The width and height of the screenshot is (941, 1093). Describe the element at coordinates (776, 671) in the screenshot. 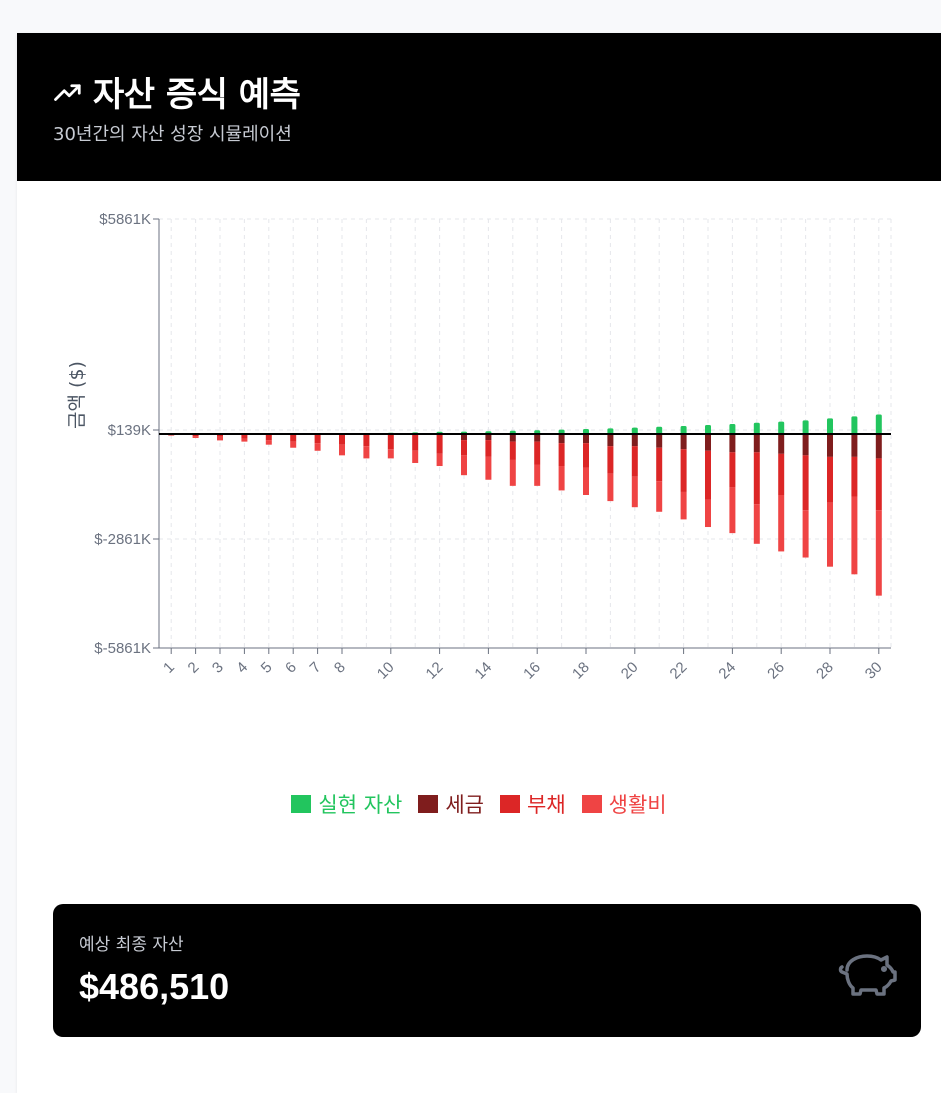

I see `x-tick-label: 26` at that location.